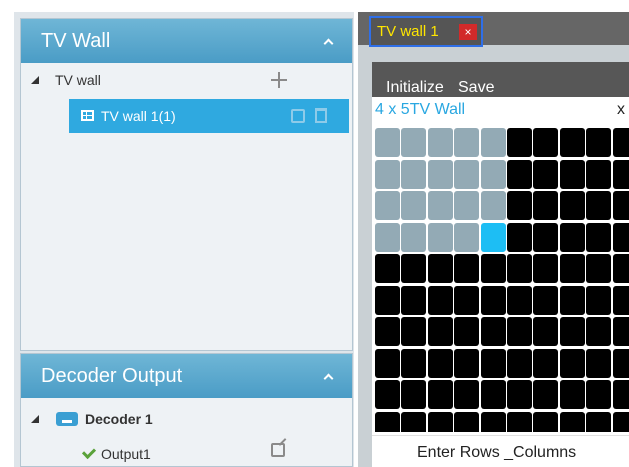 The width and height of the screenshot is (629, 467). What do you see at coordinates (328, 41) in the screenshot?
I see `collapse-tvwall-button` at bounding box center [328, 41].